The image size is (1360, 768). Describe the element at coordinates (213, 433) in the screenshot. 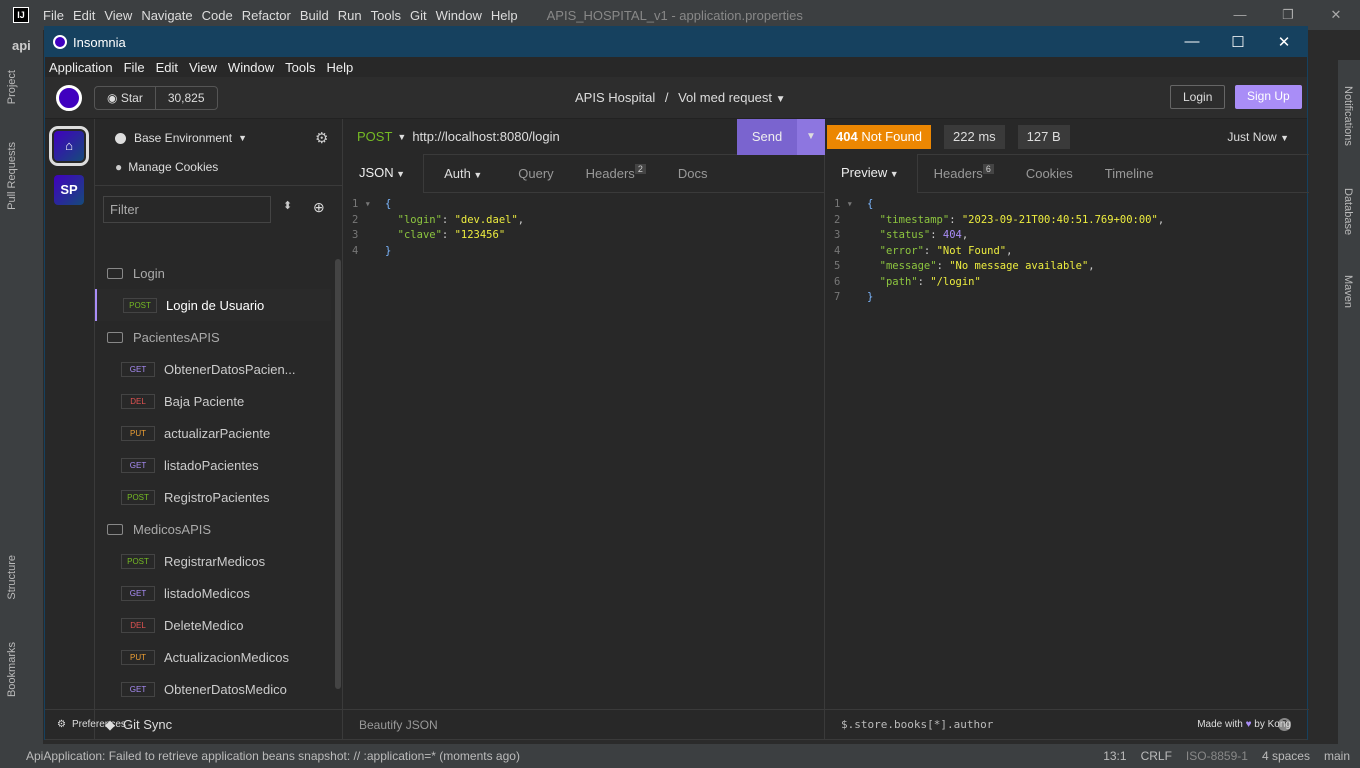

I see `request-item: PUT actualizarPaciente` at that location.